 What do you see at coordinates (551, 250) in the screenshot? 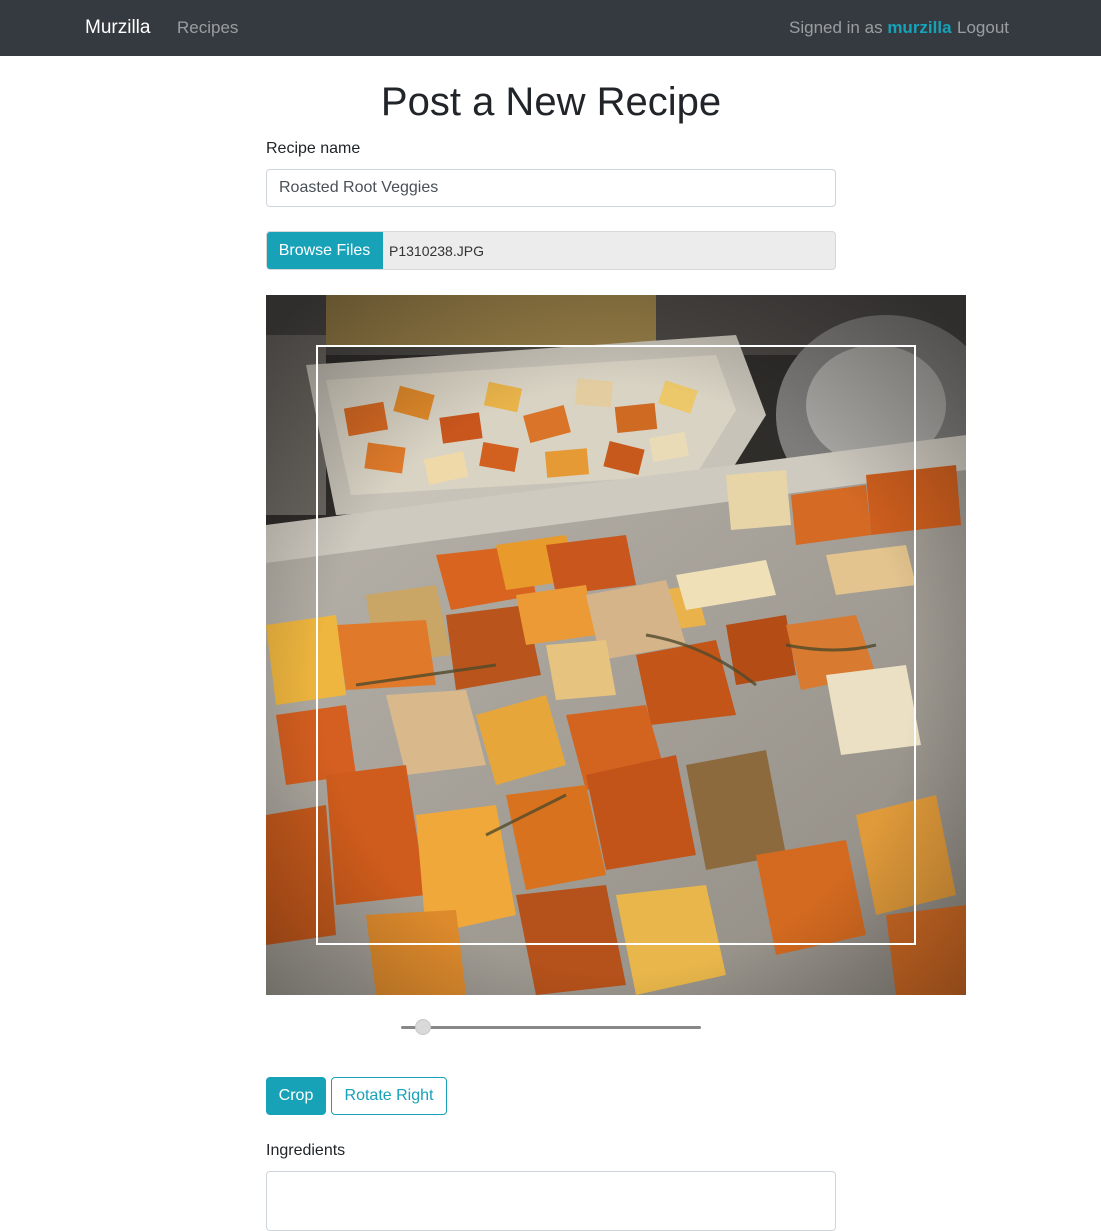
I see `file-upload-field: Browse Files P1310238.JPG` at bounding box center [551, 250].